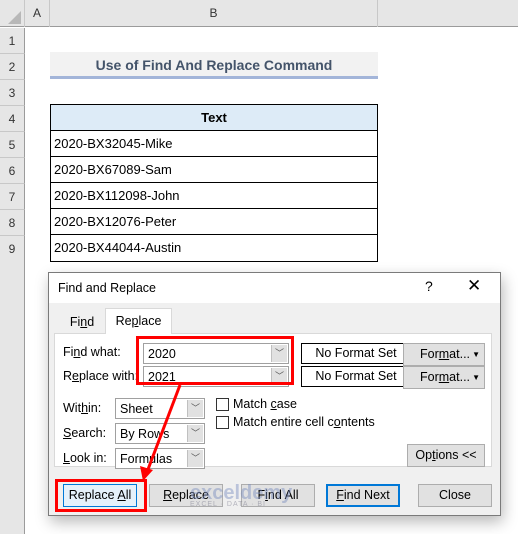 The width and height of the screenshot is (518, 534). Describe the element at coordinates (85, 433) in the screenshot. I see `search-label: Search:` at that location.